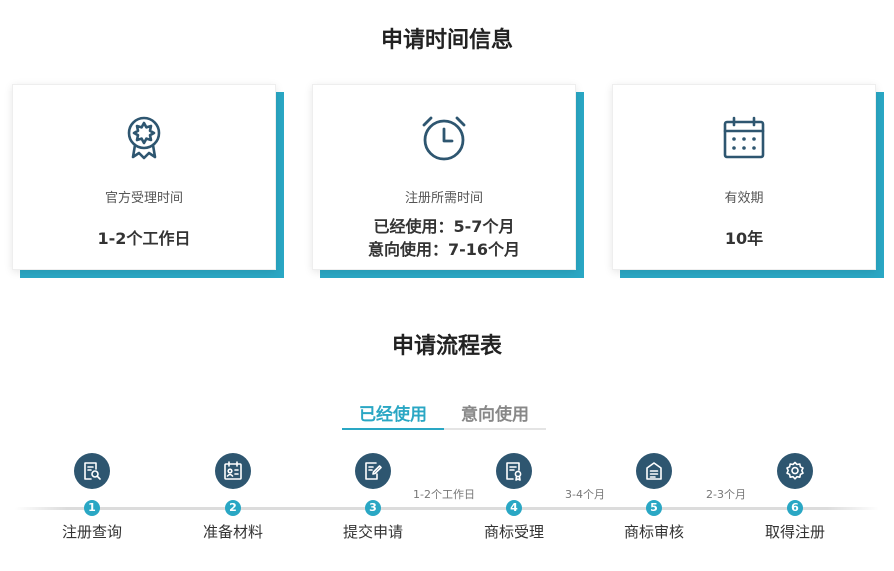 This screenshot has width=894, height=571. What do you see at coordinates (91, 532) in the screenshot?
I see `step-label: 注册查询` at bounding box center [91, 532].